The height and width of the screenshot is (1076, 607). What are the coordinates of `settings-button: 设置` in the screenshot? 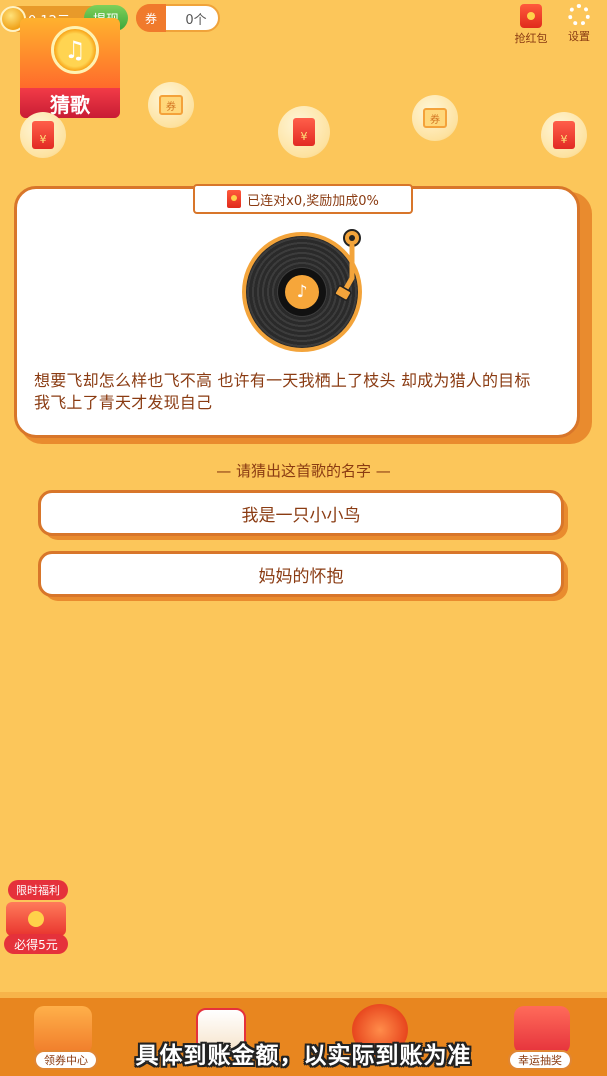 It's located at (579, 24).